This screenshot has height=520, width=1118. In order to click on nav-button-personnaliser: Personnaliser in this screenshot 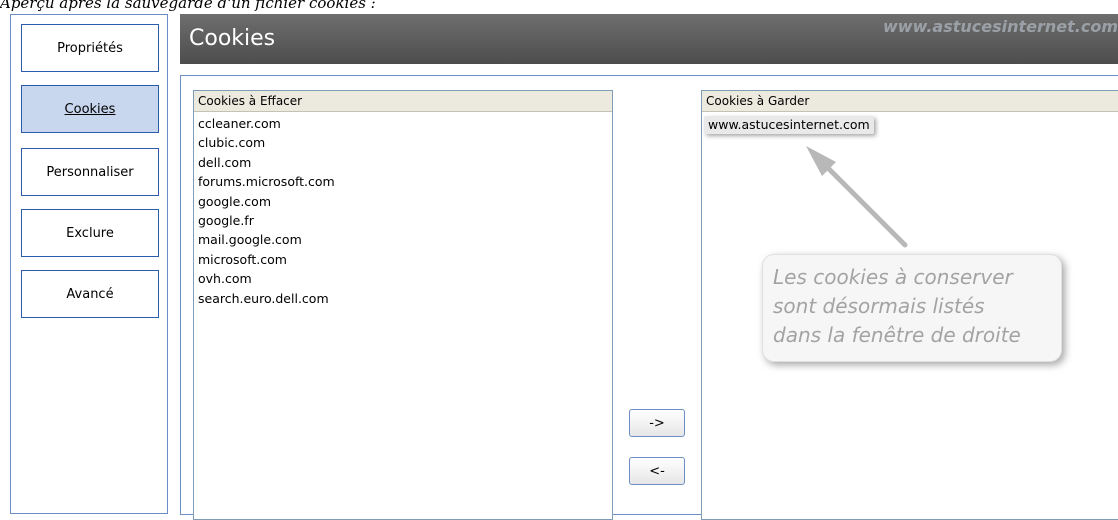, I will do `click(90, 172)`.